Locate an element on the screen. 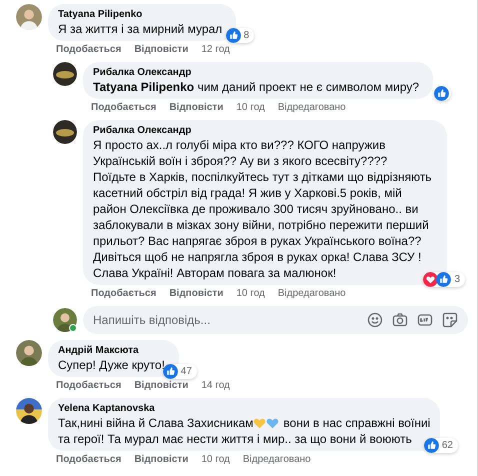 This screenshot has height=476, width=478. timestamp: 12 год is located at coordinates (215, 50).